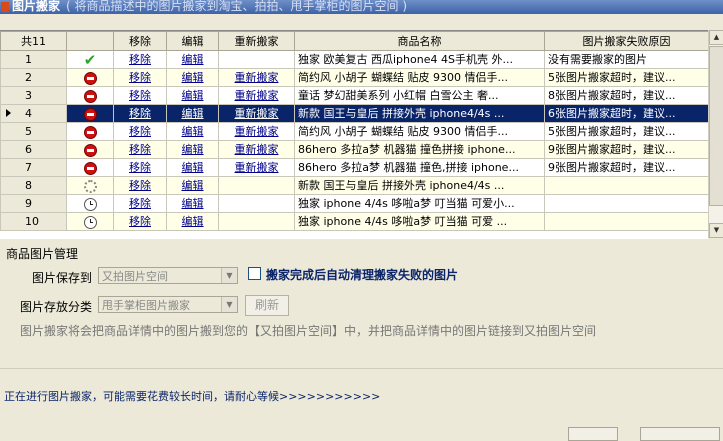 The width and height of the screenshot is (723, 441). Describe the element at coordinates (33, 203) in the screenshot. I see `row-number: 9` at that location.